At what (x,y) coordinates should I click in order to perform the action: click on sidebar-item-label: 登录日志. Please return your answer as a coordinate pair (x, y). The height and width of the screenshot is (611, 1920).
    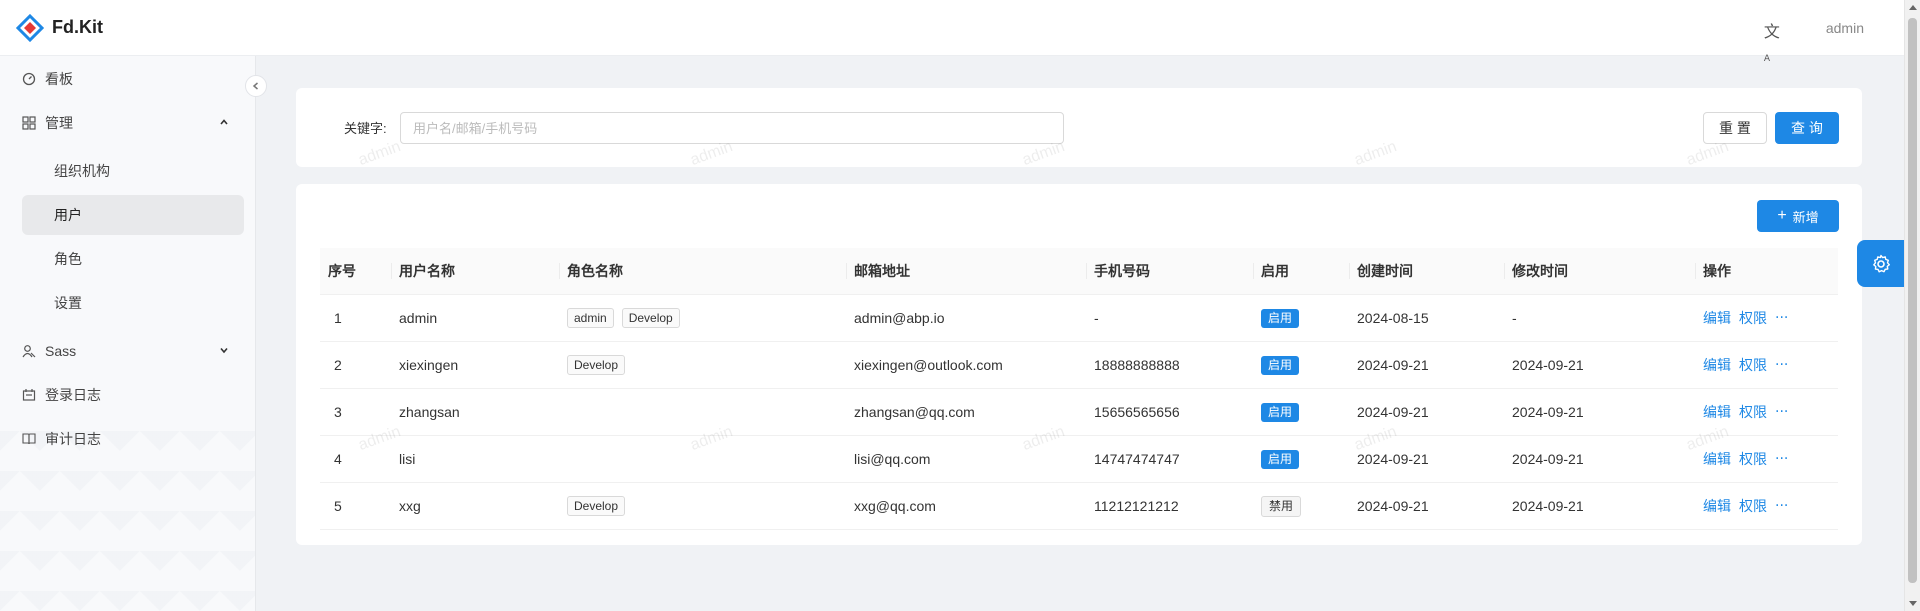
    Looking at the image, I should click on (73, 395).